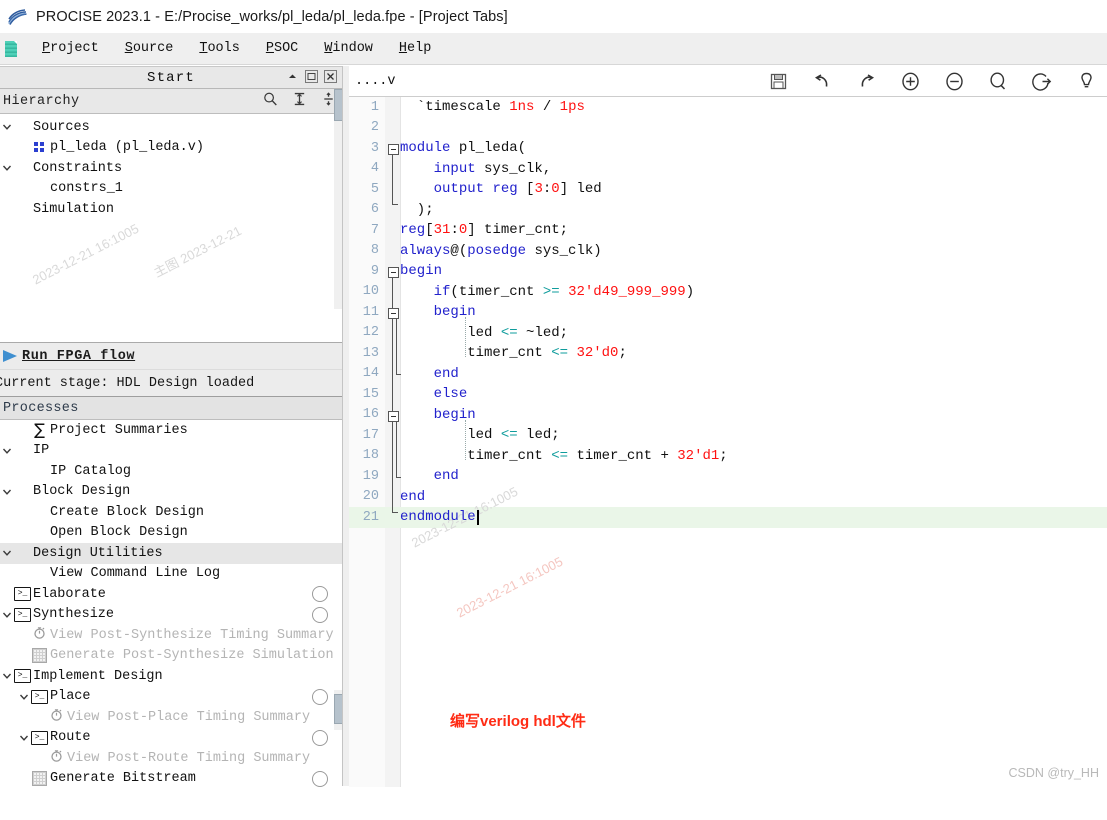 This screenshot has width=1107, height=820. What do you see at coordinates (171, 512) in the screenshot?
I see `tree-item-create-block-design: Create Block Design` at bounding box center [171, 512].